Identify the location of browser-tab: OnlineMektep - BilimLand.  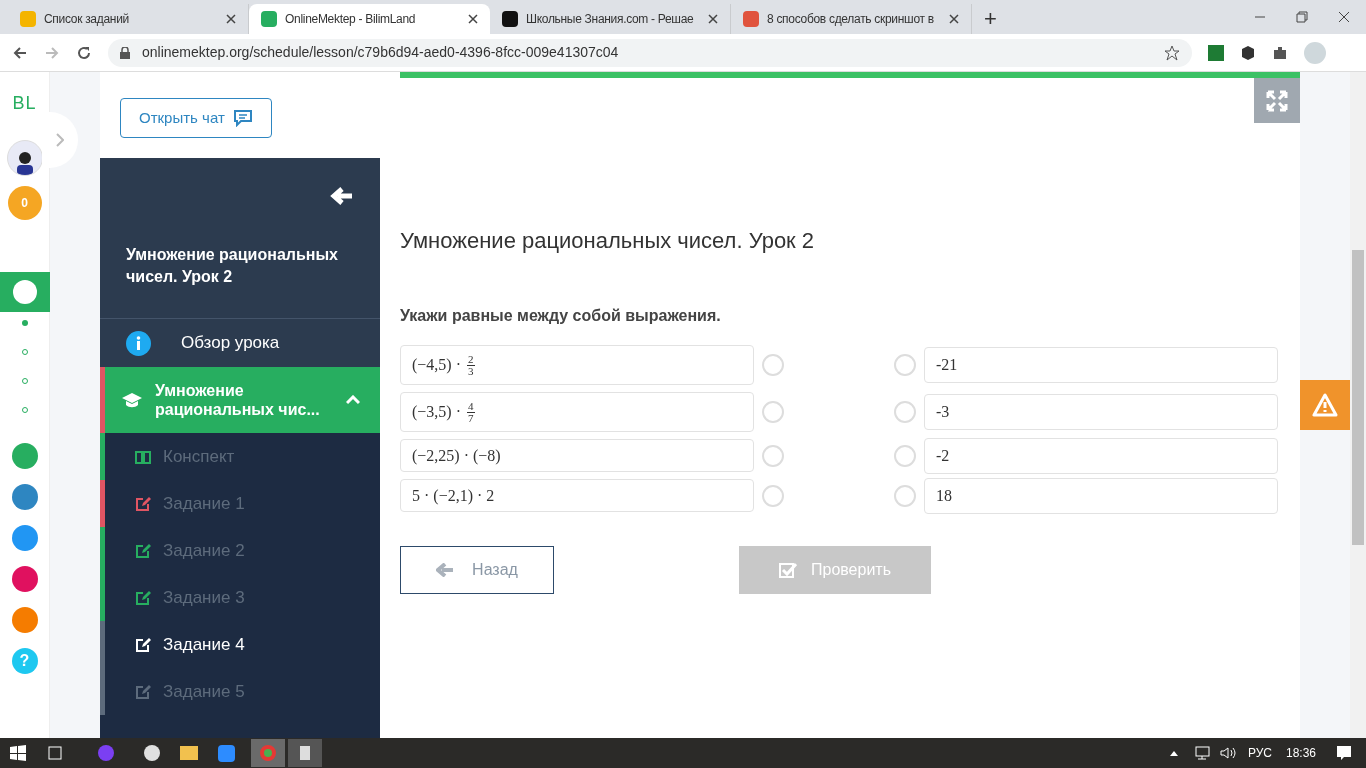
(369, 19).